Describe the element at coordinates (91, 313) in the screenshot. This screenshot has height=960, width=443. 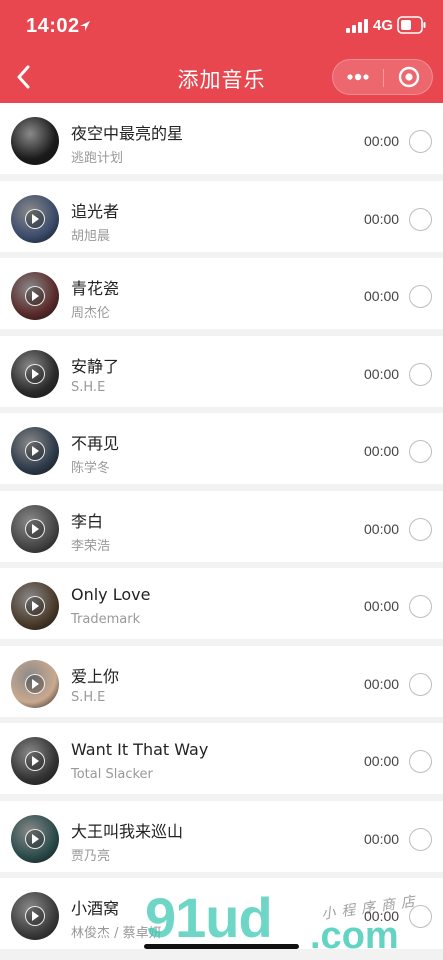
I see `song-artist: 周杰伦` at that location.